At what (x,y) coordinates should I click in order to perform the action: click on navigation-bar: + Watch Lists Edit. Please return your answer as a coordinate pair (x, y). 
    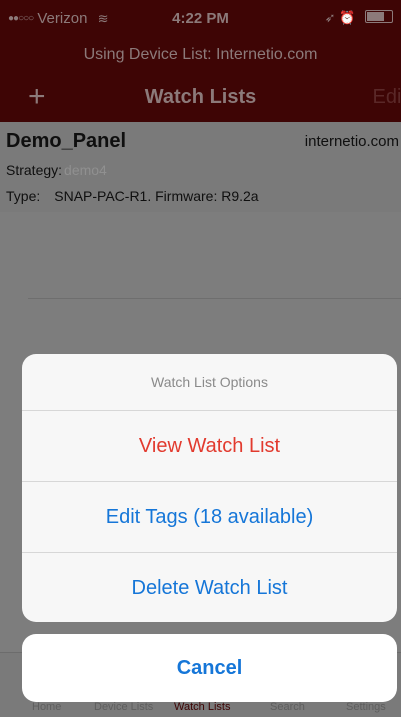
    Looking at the image, I should click on (200, 98).